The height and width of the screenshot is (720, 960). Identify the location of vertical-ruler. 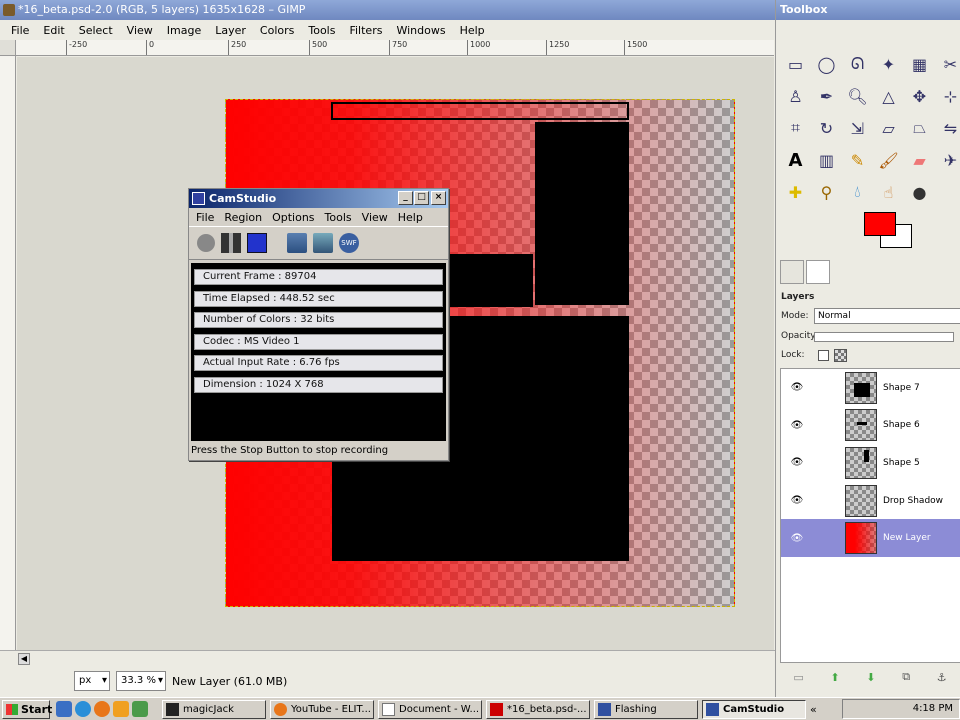
(8, 353).